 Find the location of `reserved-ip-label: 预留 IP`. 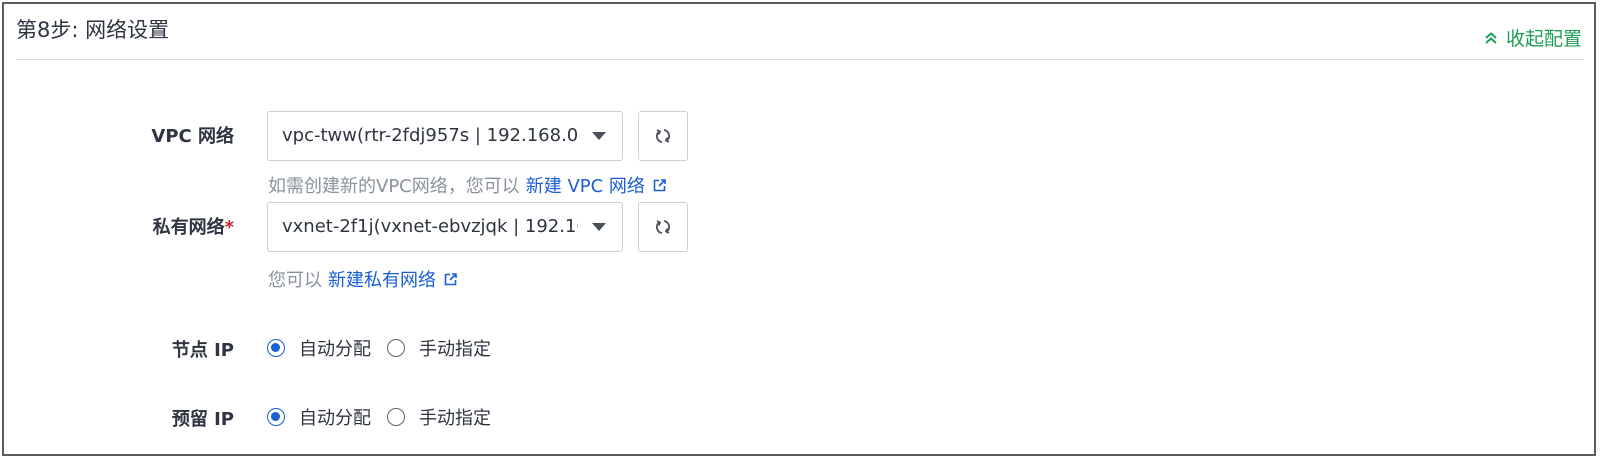

reserved-ip-label: 预留 IP is located at coordinates (202, 419).